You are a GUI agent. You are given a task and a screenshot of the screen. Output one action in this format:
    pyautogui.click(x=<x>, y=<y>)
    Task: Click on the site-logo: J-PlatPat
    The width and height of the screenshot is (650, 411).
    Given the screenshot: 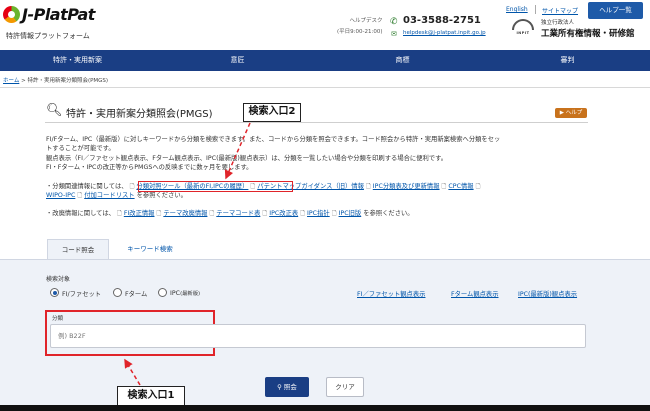 What is the action you would take?
    pyautogui.click(x=58, y=14)
    